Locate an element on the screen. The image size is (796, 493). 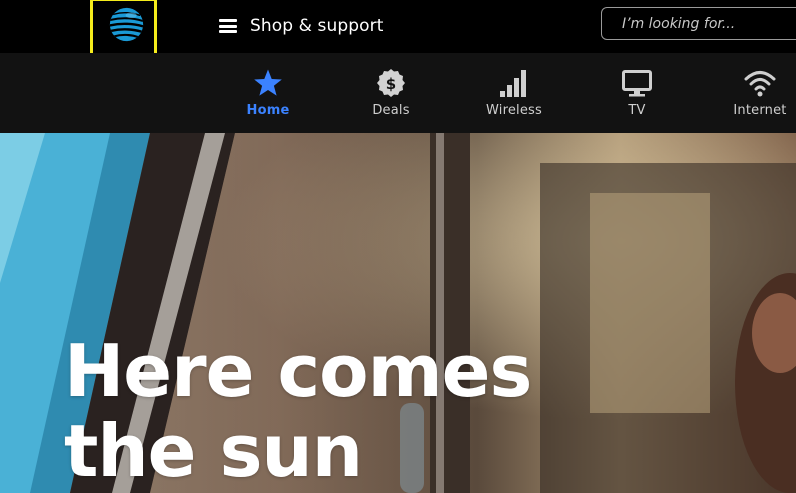
top-bar: Shop & support is located at coordinates (398, 29).